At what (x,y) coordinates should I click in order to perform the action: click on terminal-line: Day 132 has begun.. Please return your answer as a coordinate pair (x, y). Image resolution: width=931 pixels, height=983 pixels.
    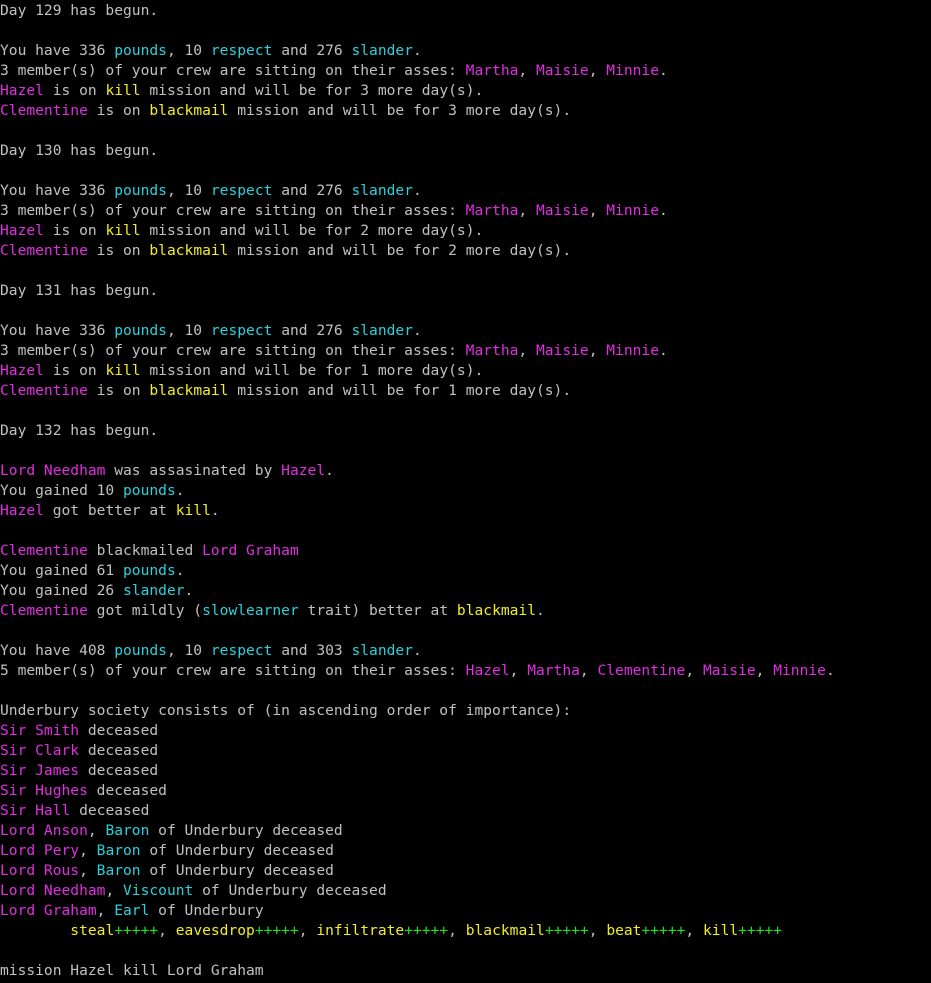
    Looking at the image, I should click on (465, 431).